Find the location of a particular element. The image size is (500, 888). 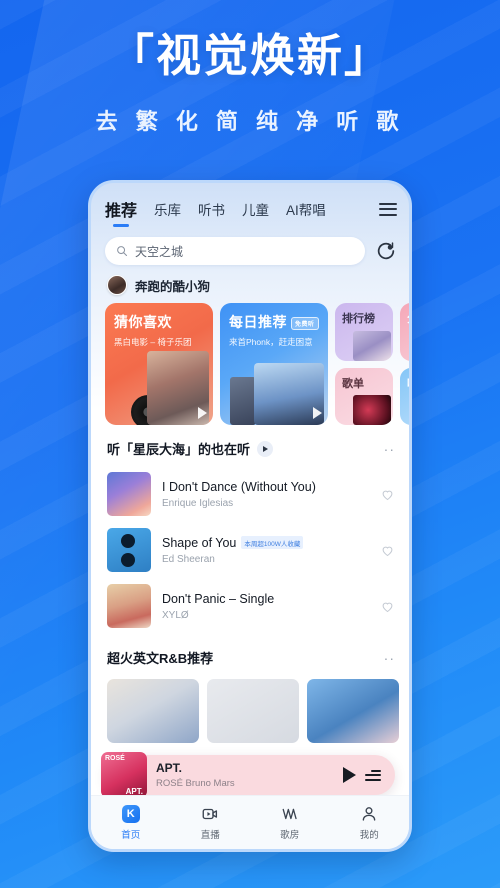

play-circle-icon is located at coordinates (265, 448).